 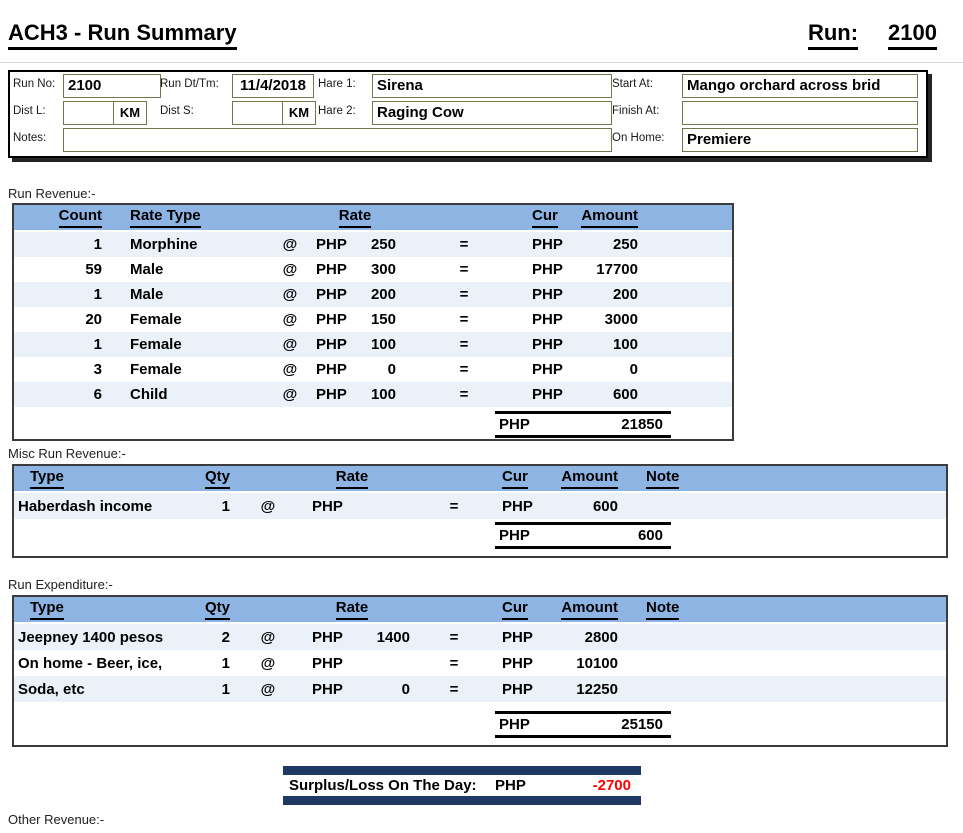 I want to click on run-header: Run: 2100, so click(x=872, y=35).